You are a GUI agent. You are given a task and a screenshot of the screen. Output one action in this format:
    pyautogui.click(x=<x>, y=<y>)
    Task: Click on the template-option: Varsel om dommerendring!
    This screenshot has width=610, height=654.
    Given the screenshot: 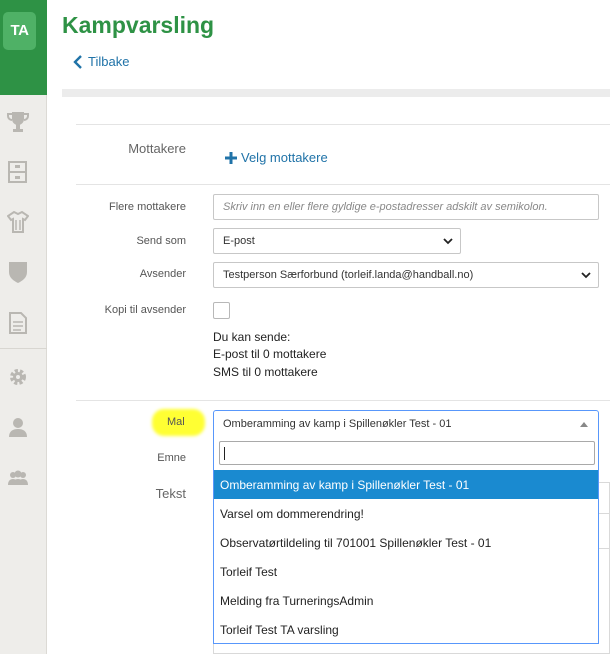 What is the action you would take?
    pyautogui.click(x=406, y=513)
    